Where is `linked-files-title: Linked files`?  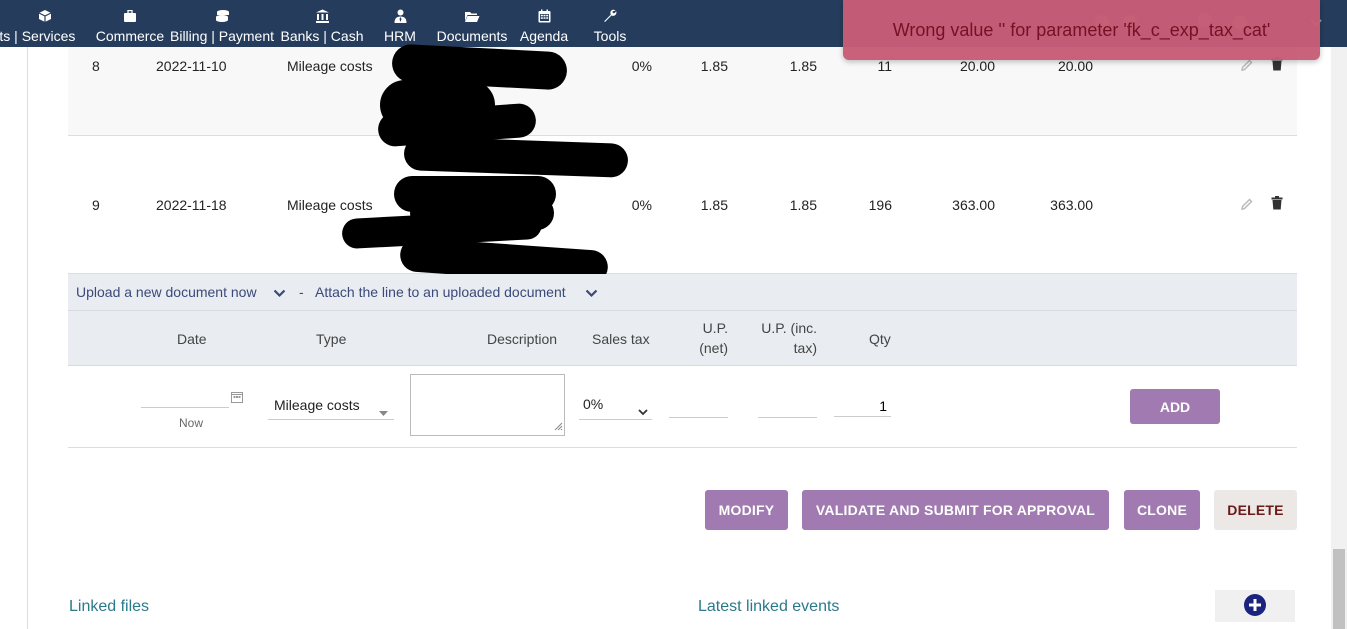 linked-files-title: Linked files is located at coordinates (109, 606).